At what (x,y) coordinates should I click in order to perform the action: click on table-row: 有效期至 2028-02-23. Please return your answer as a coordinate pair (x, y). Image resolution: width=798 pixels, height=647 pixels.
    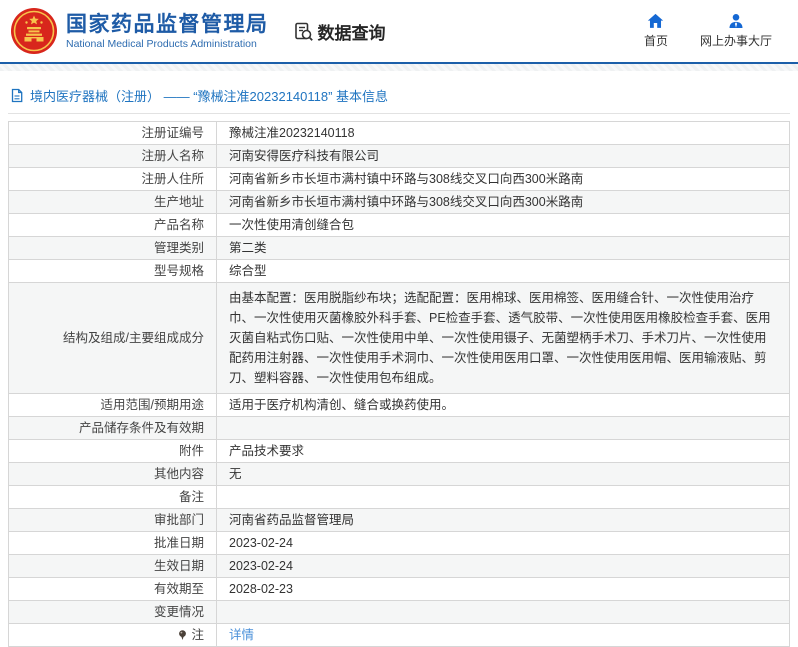
    Looking at the image, I should click on (399, 589).